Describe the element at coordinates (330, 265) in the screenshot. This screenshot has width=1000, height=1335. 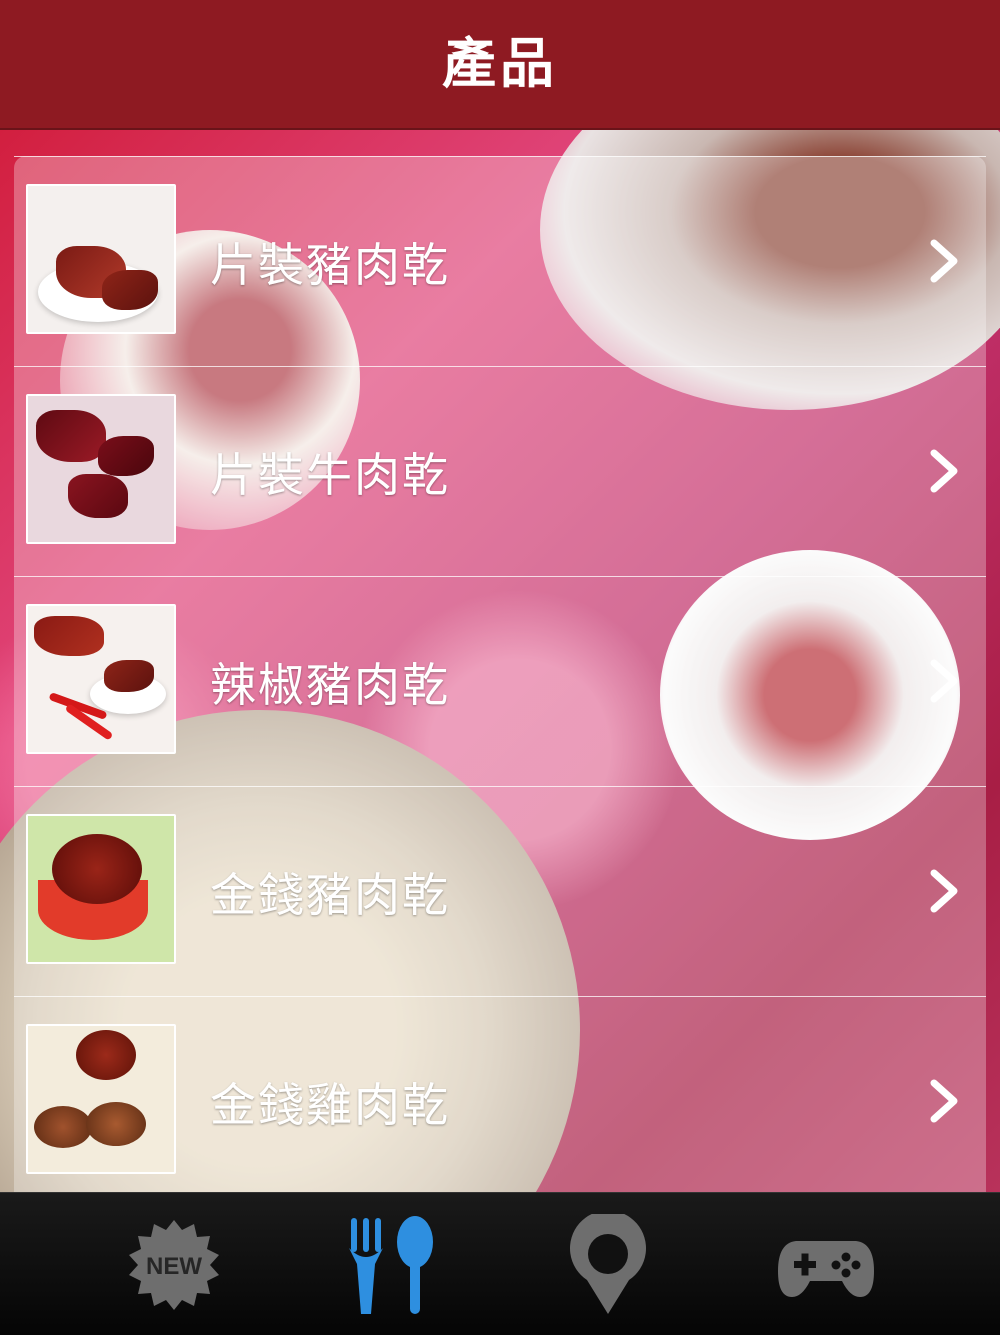
I see `product-label: 片裝豬肉乾` at that location.